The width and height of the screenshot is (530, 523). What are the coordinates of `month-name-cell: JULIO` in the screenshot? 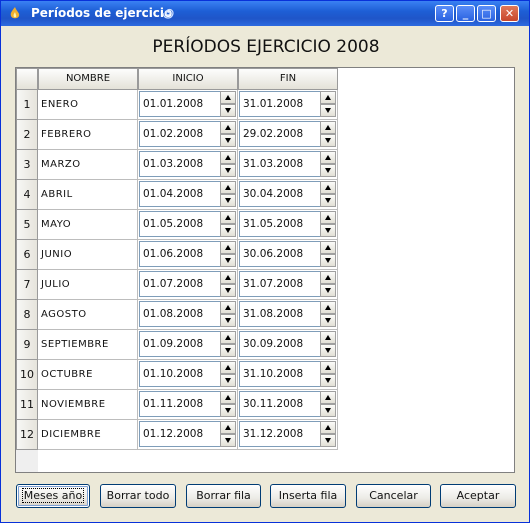 It's located at (88, 285).